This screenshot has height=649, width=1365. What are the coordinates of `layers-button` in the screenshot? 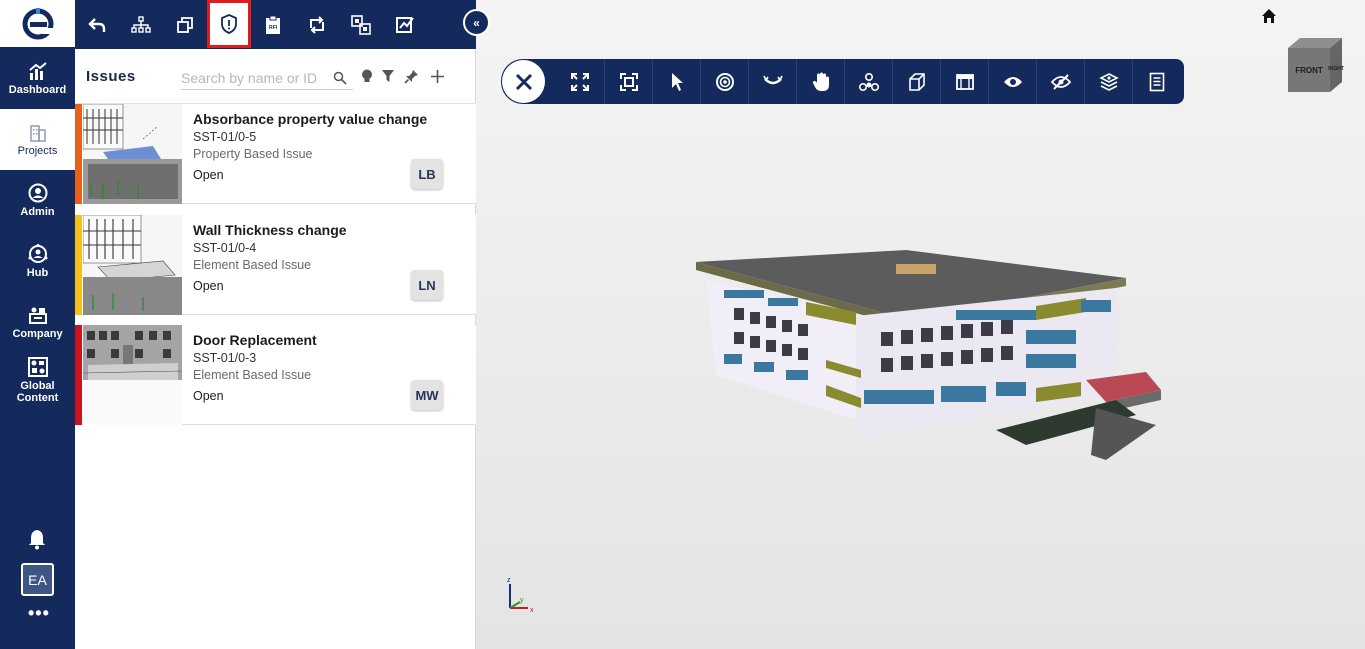 It's located at (1108, 81).